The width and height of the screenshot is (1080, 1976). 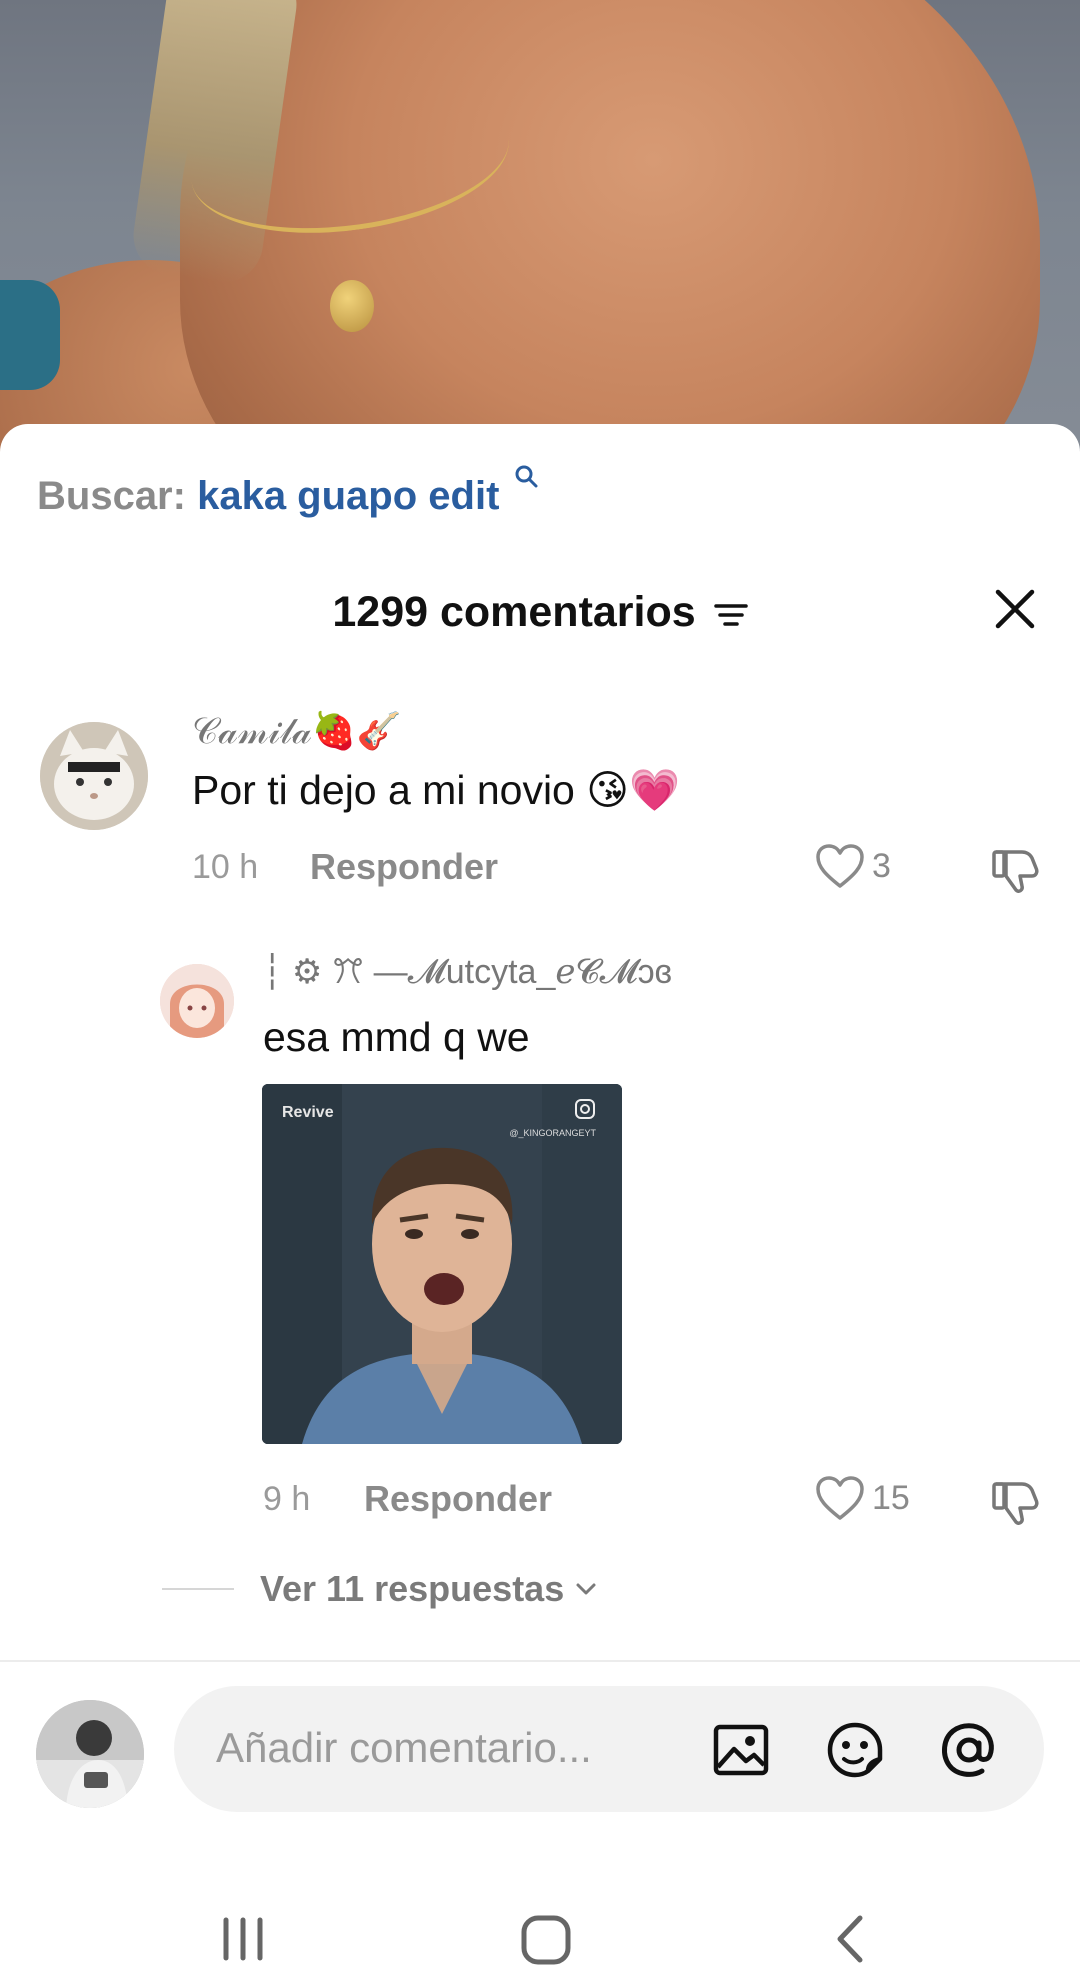 I want to click on view-replies-button: Ver 11 respuestas, so click(x=381, y=1589).